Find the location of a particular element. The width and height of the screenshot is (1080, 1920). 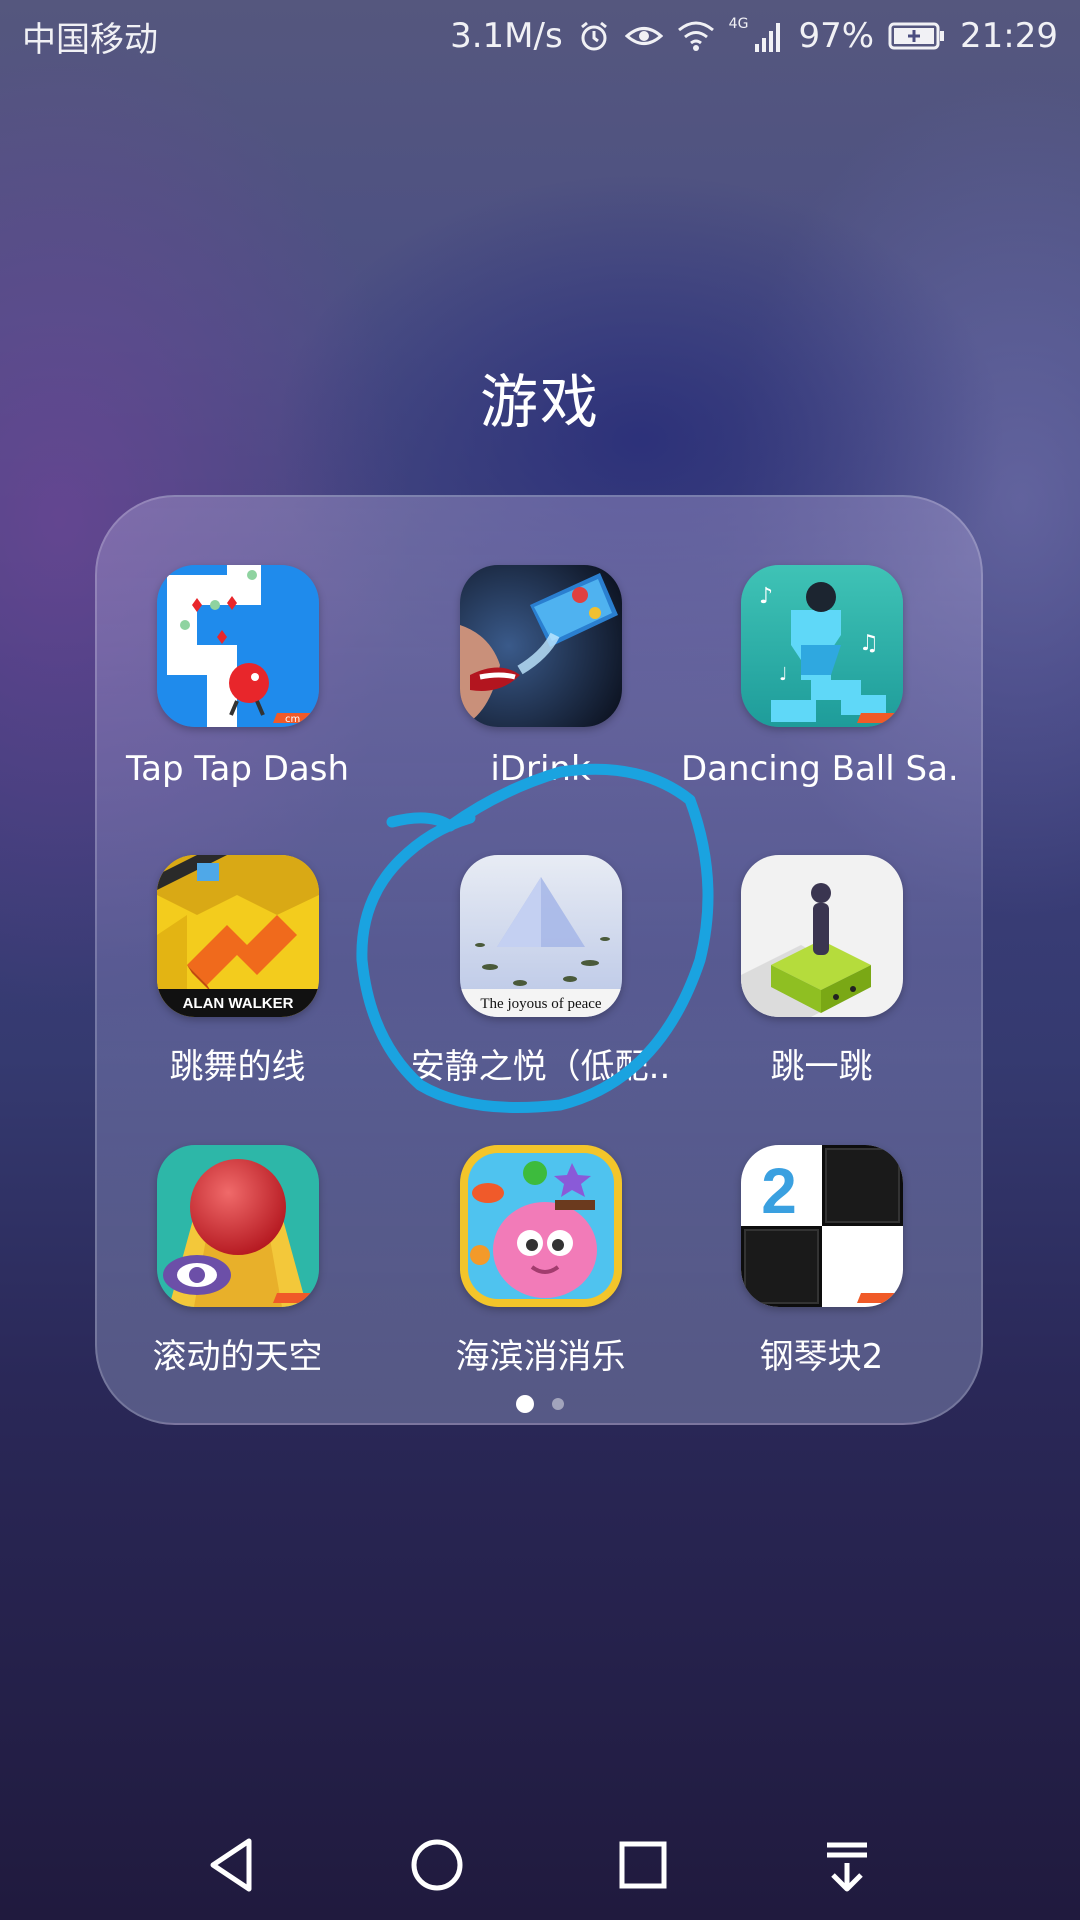

app-label: 跳舞的线 is located at coordinates (237, 1067).